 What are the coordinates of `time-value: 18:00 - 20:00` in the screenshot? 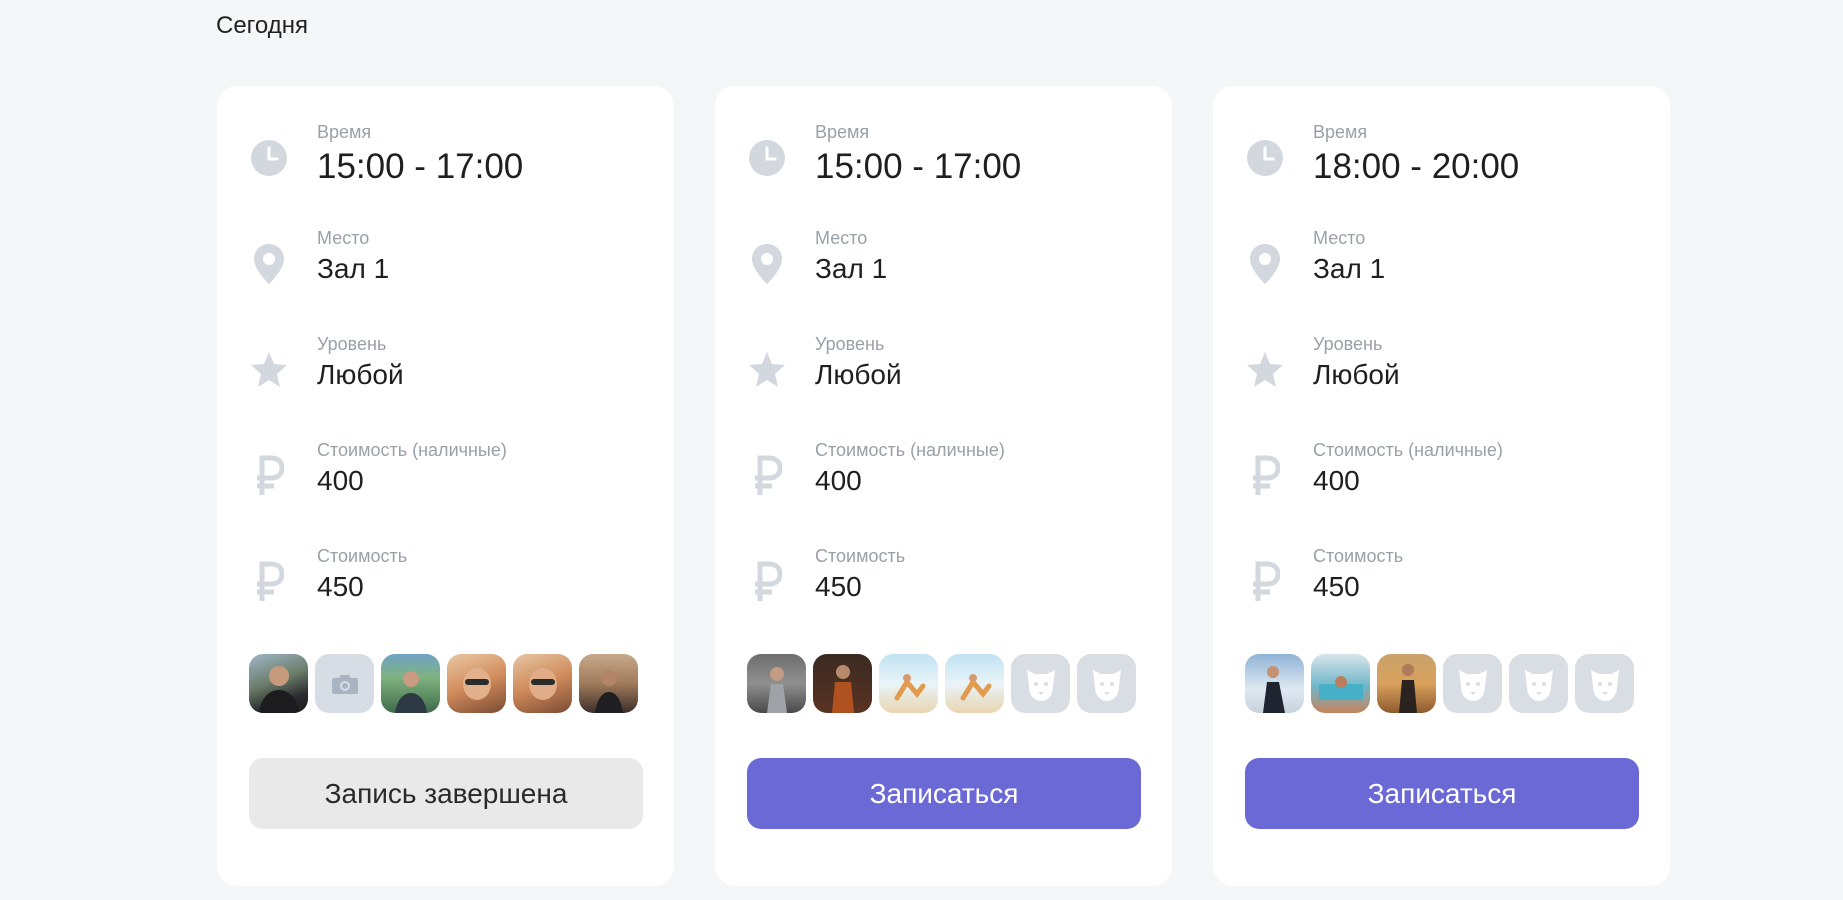 It's located at (1416, 166).